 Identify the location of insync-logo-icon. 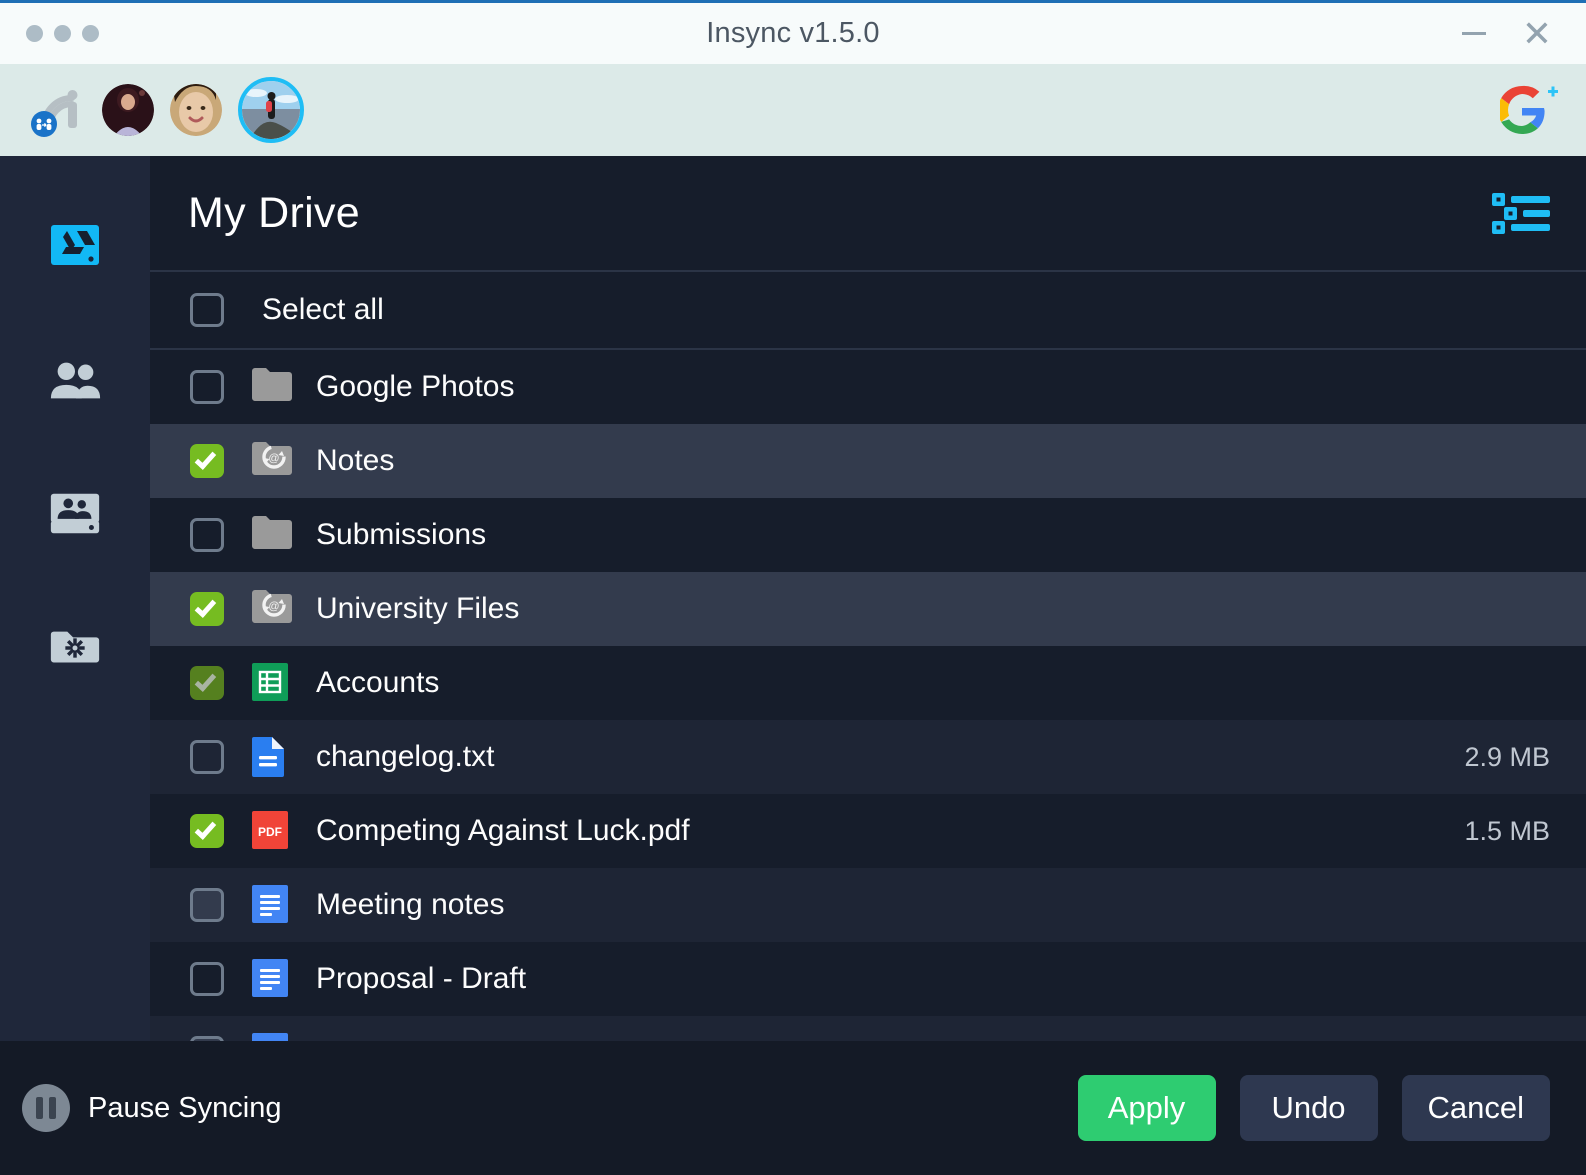
(56, 110).